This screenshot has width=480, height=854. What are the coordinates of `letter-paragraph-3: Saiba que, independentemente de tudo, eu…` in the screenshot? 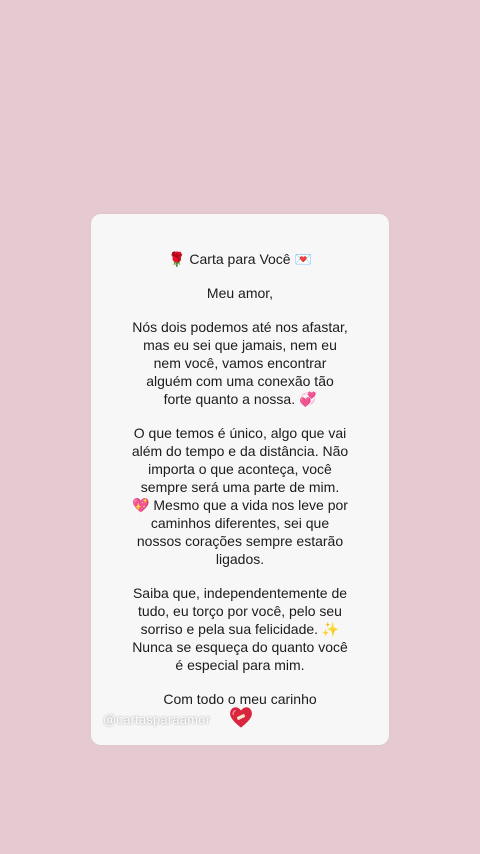 It's located at (240, 629).